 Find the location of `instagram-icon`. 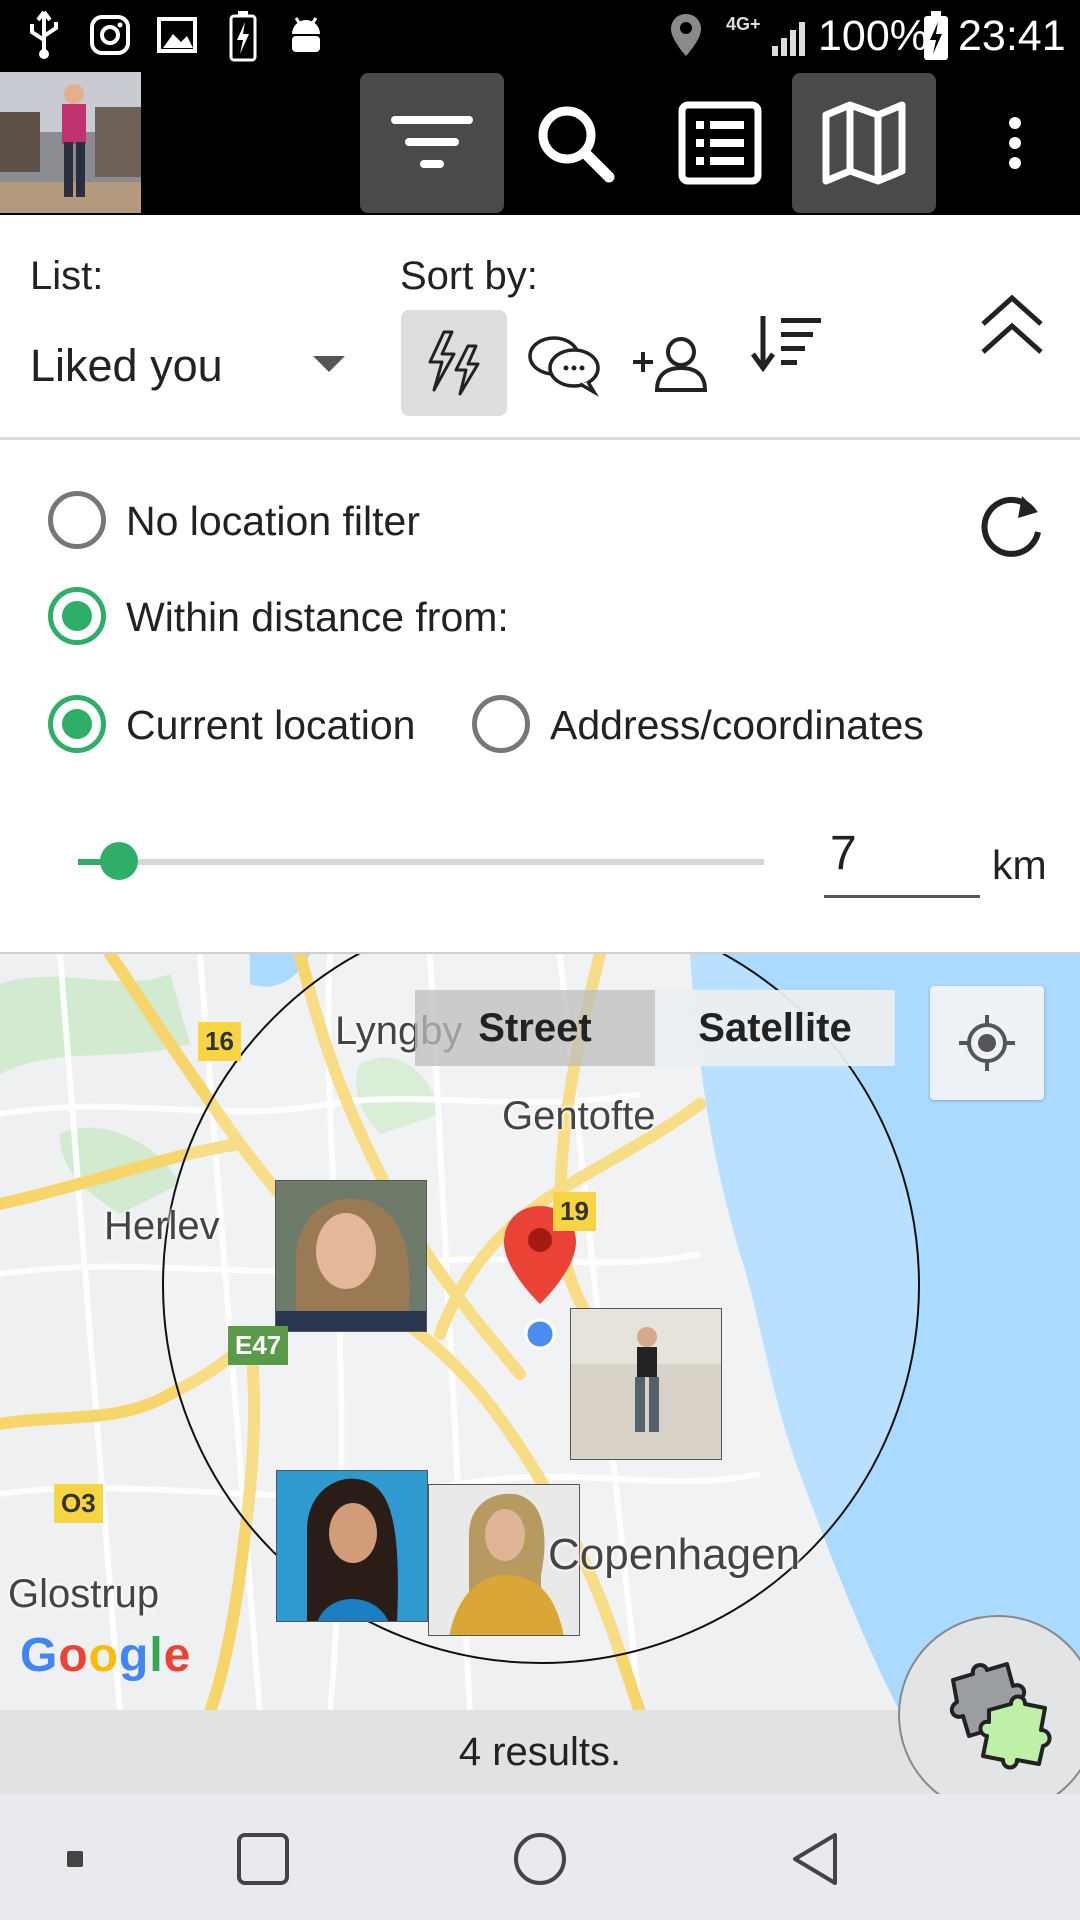

instagram-icon is located at coordinates (110, 35).